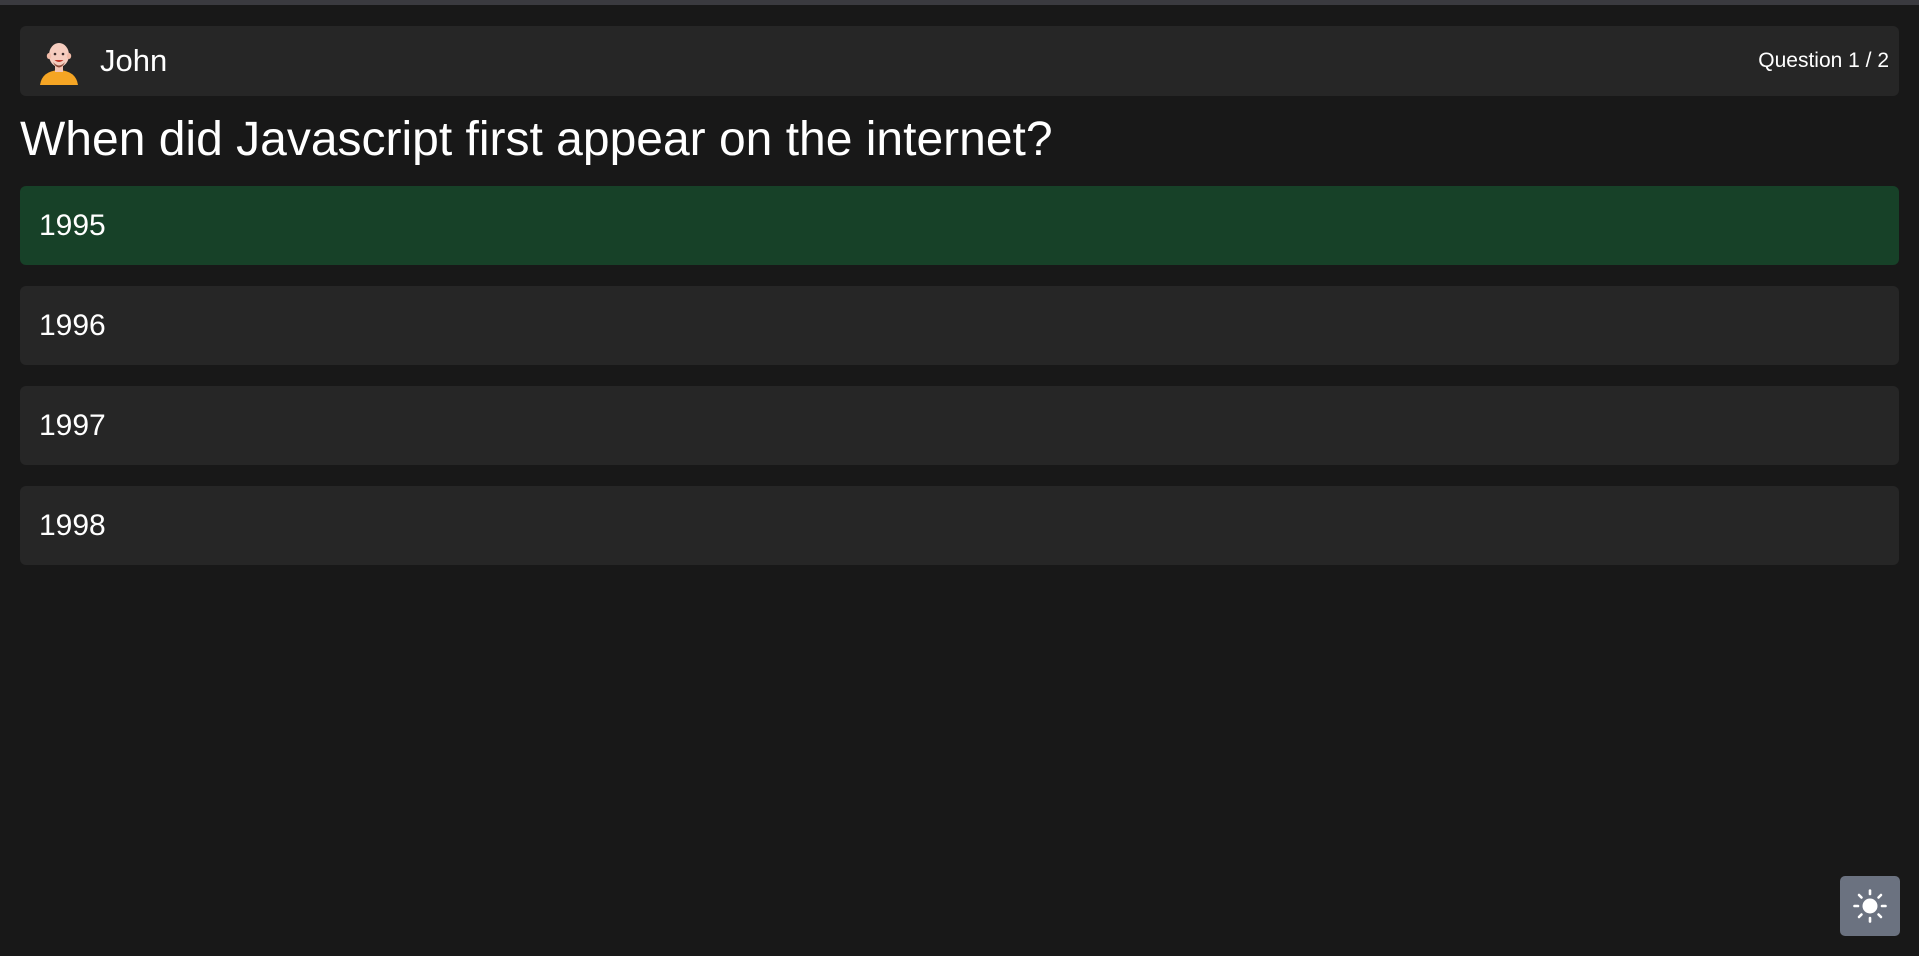 This screenshot has width=1919, height=956. What do you see at coordinates (59, 64) in the screenshot?
I see `avatar-icon` at bounding box center [59, 64].